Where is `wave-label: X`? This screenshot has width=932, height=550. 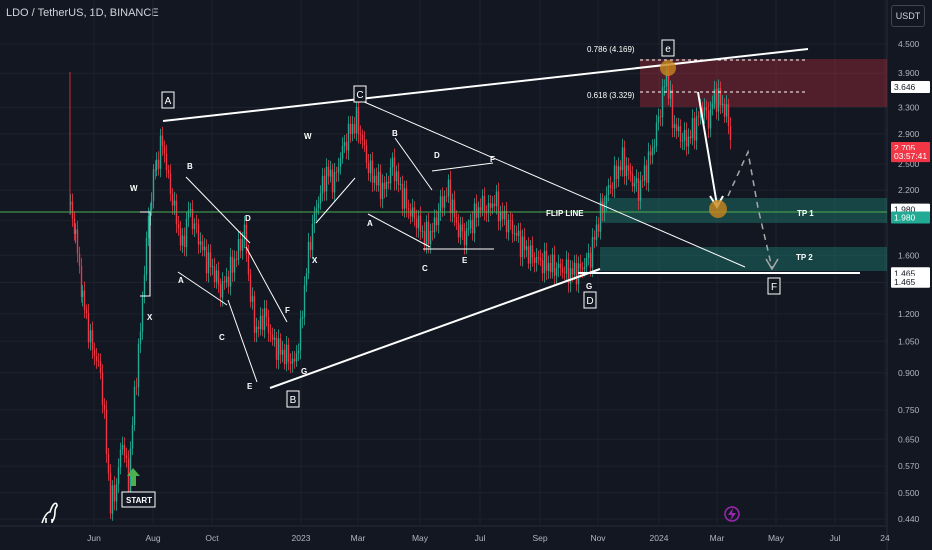 wave-label: X is located at coordinates (315, 260).